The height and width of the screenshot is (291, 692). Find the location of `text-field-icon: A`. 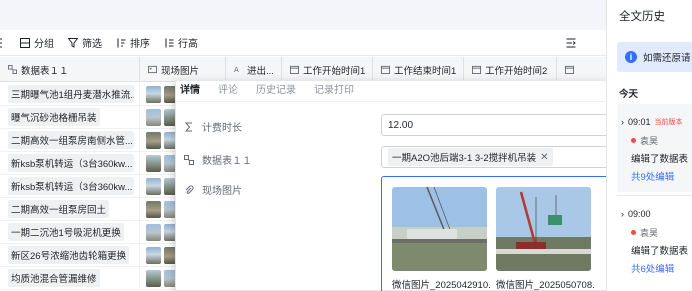

text-field-icon: A is located at coordinates (236, 69).